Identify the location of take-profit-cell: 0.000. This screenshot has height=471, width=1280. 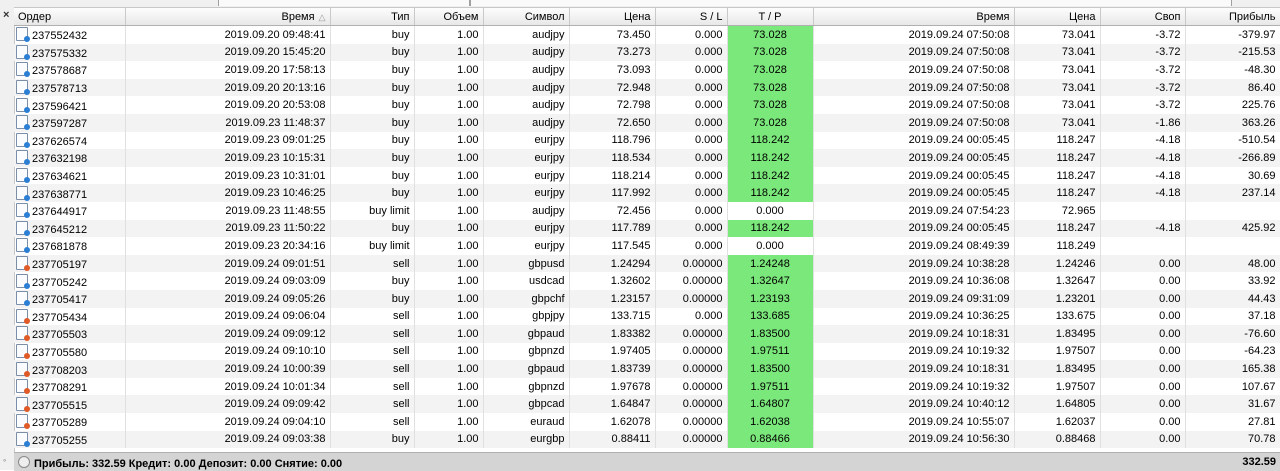
(770, 246).